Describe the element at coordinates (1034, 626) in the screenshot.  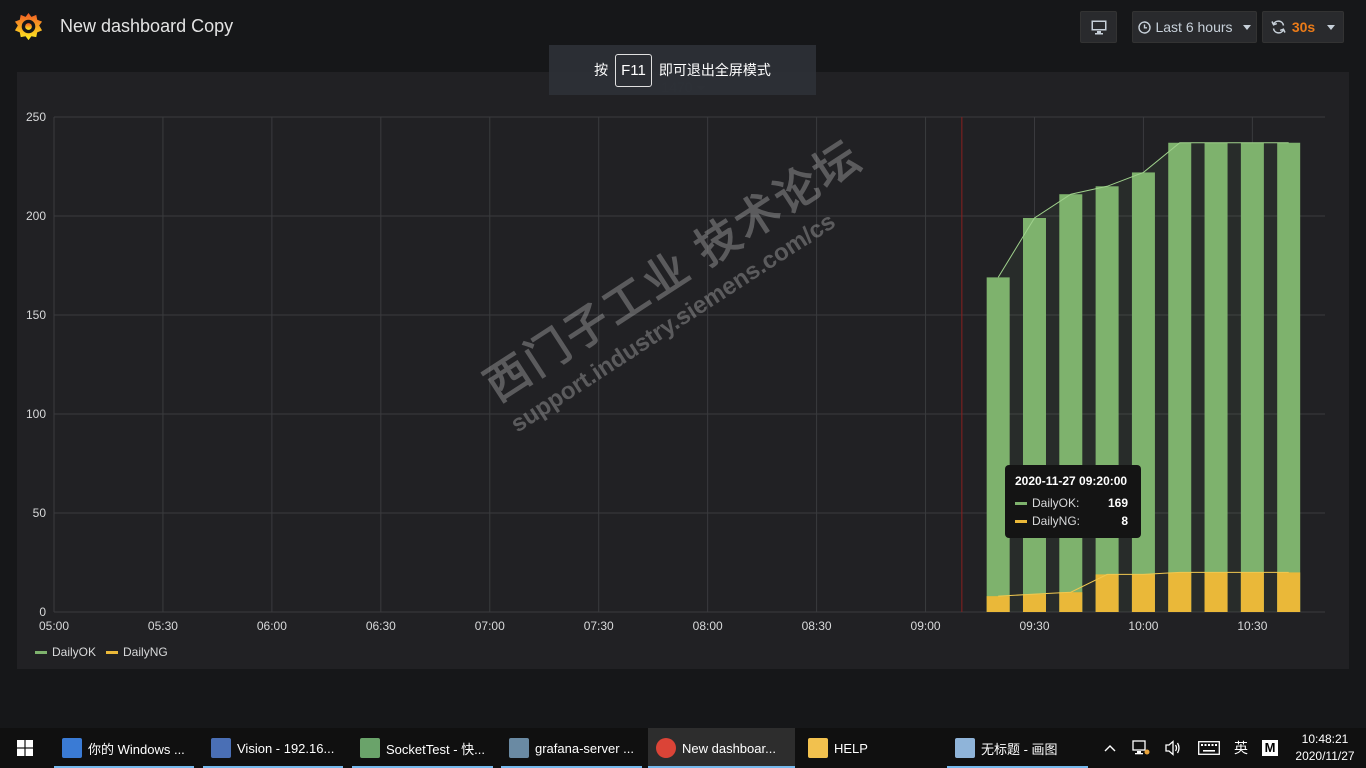
I see `x-tick-label: 09:30` at that location.